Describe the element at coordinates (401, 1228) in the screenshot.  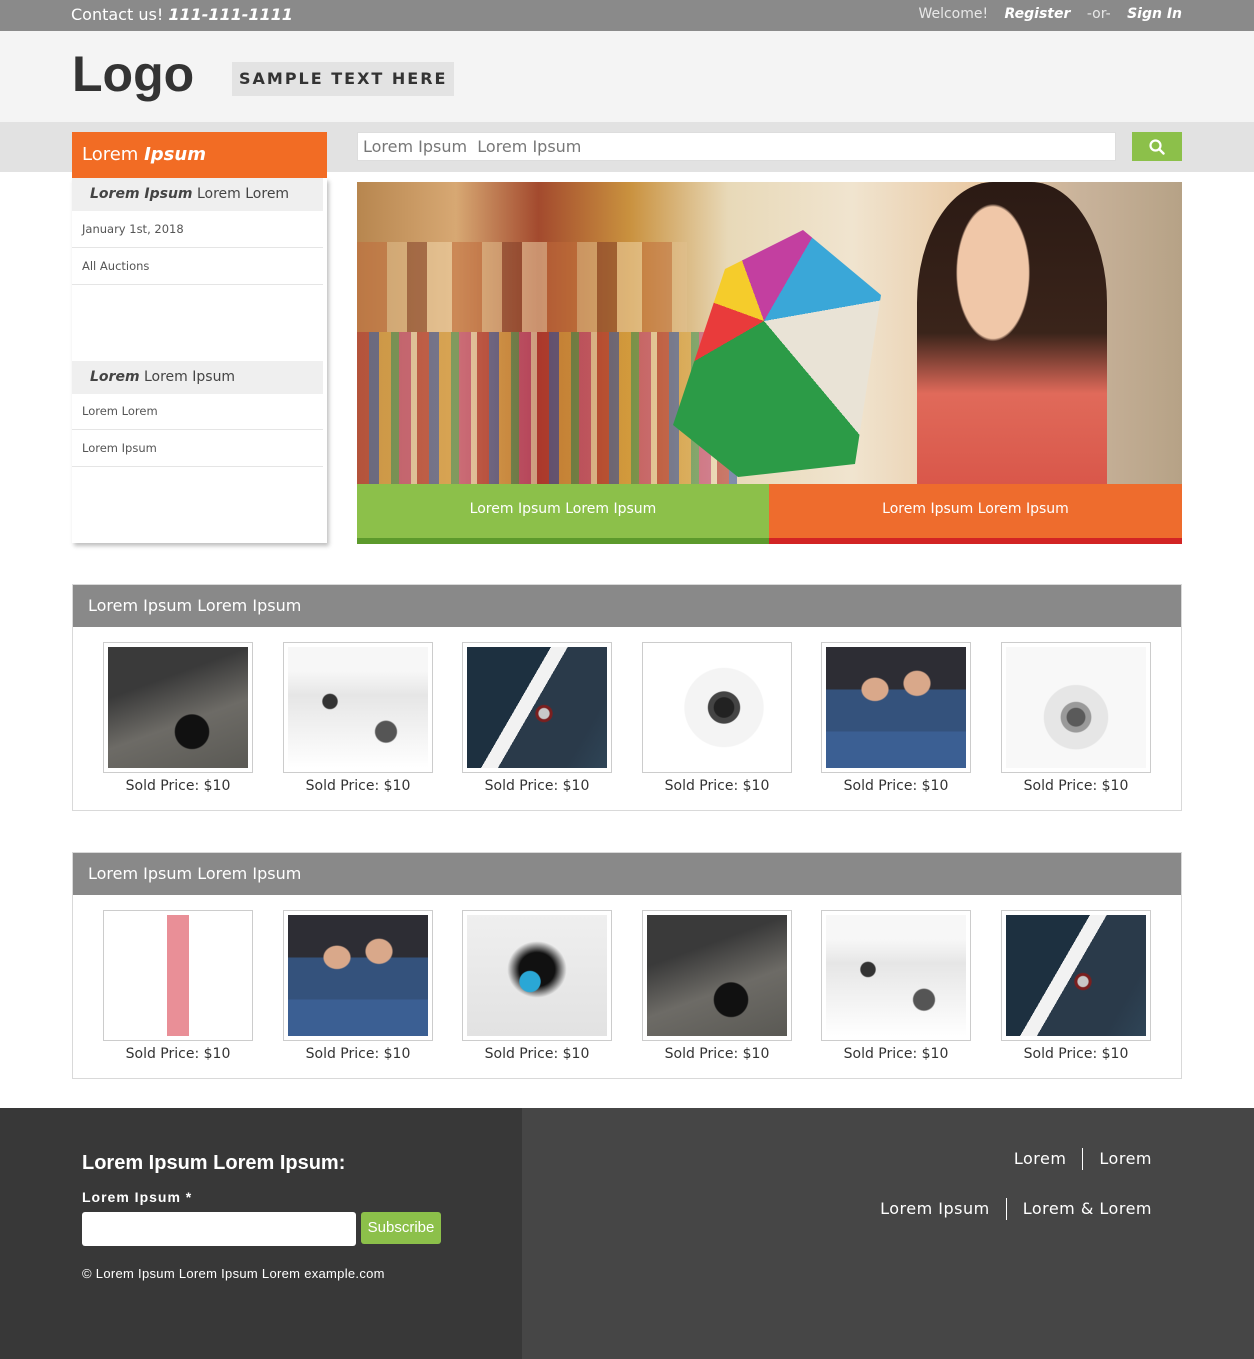
I see `subscribe-button: Subscribe` at that location.